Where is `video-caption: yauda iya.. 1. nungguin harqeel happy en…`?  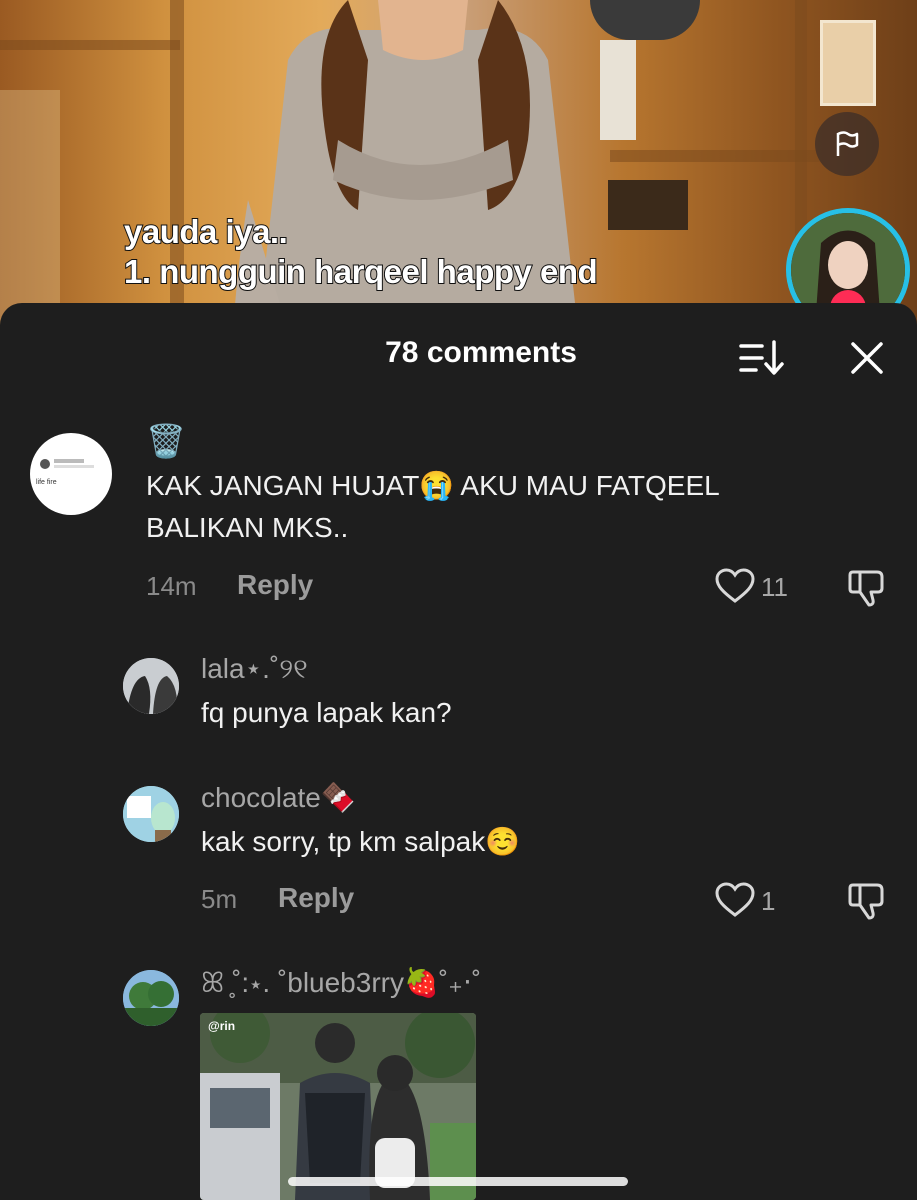 video-caption: yauda iya.. 1. nungguin harqeel happy en… is located at coordinates (361, 252).